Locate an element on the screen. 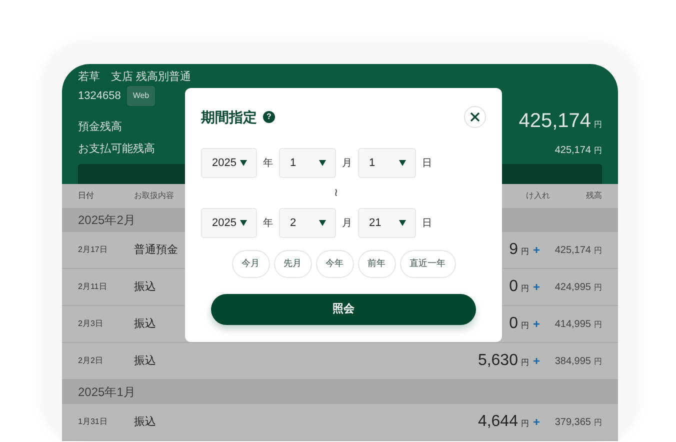 Image resolution: width=676 pixels, height=442 pixels. search-button: 照会 is located at coordinates (343, 309).